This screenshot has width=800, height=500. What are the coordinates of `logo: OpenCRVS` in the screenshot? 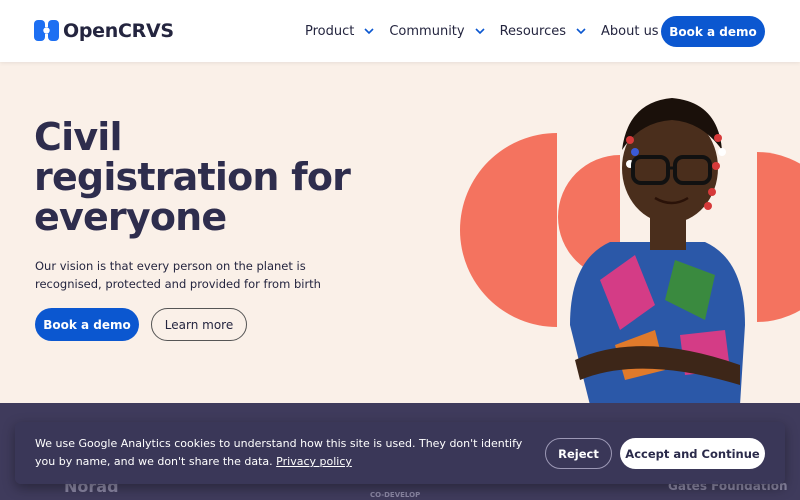 It's located at (104, 30).